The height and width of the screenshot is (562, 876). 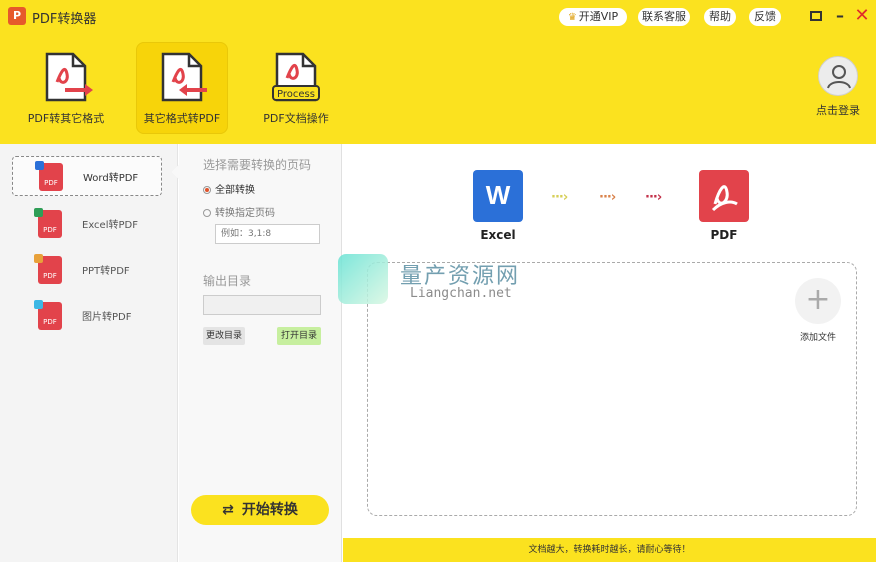 I want to click on status-bar: 文档越大，转换耗时越长，请耐心等待！, so click(x=609, y=550).